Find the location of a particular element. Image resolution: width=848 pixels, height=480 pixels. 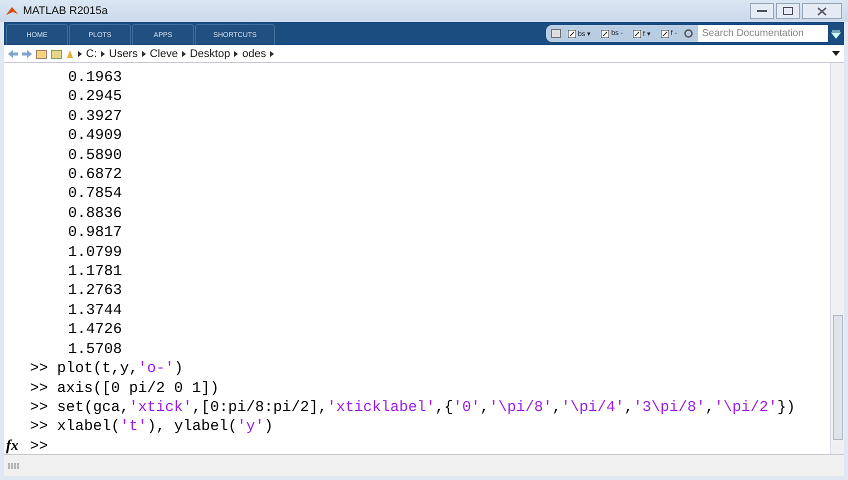

output-value: 0.6872 is located at coordinates (95, 174).